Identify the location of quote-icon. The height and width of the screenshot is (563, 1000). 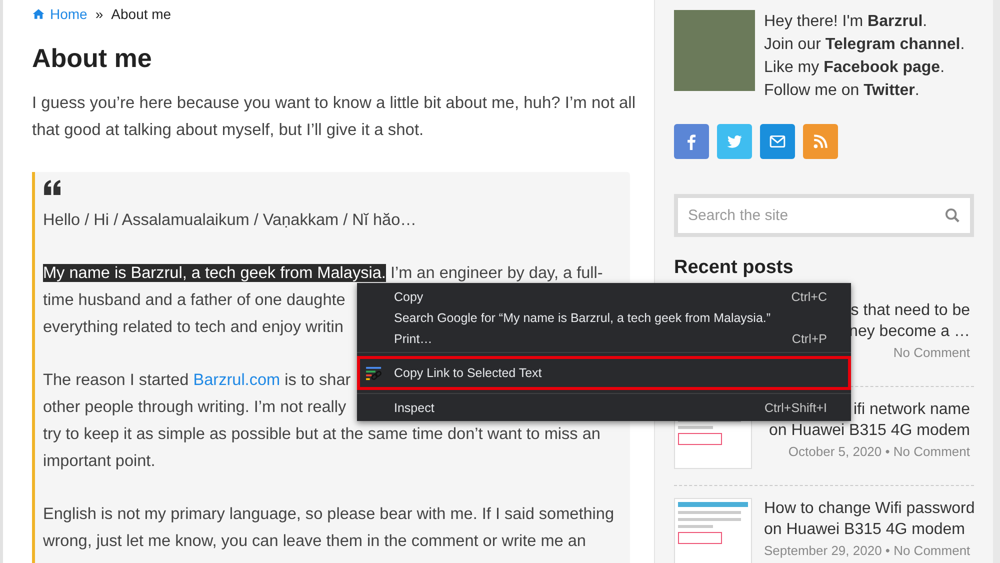
(52, 187).